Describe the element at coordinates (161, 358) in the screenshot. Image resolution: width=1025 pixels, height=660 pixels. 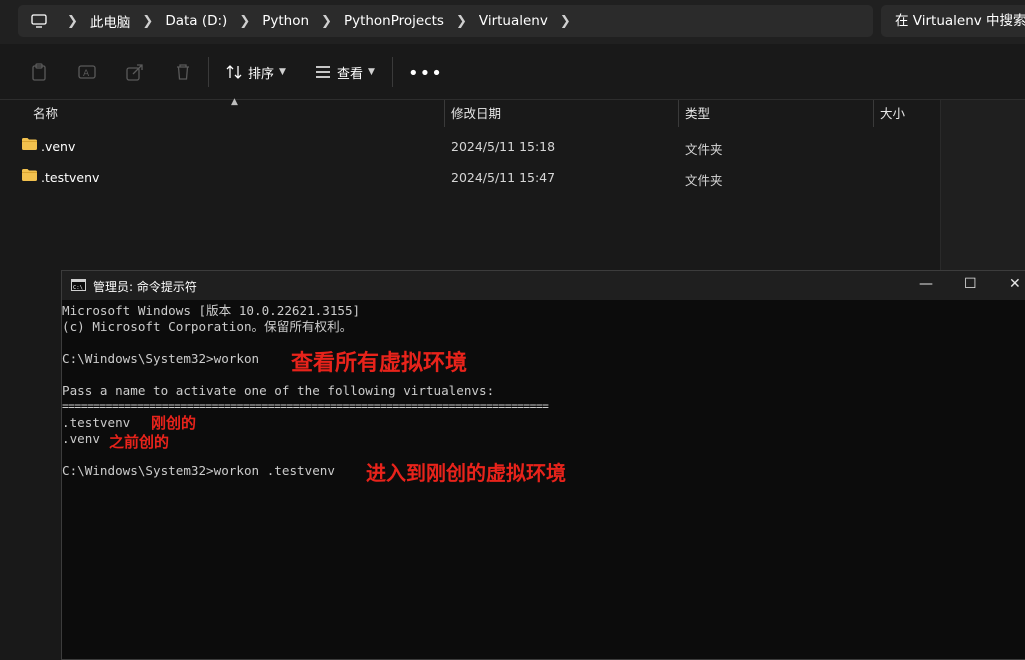
I see `terminal-line: C:\Windows\System32>workon` at that location.